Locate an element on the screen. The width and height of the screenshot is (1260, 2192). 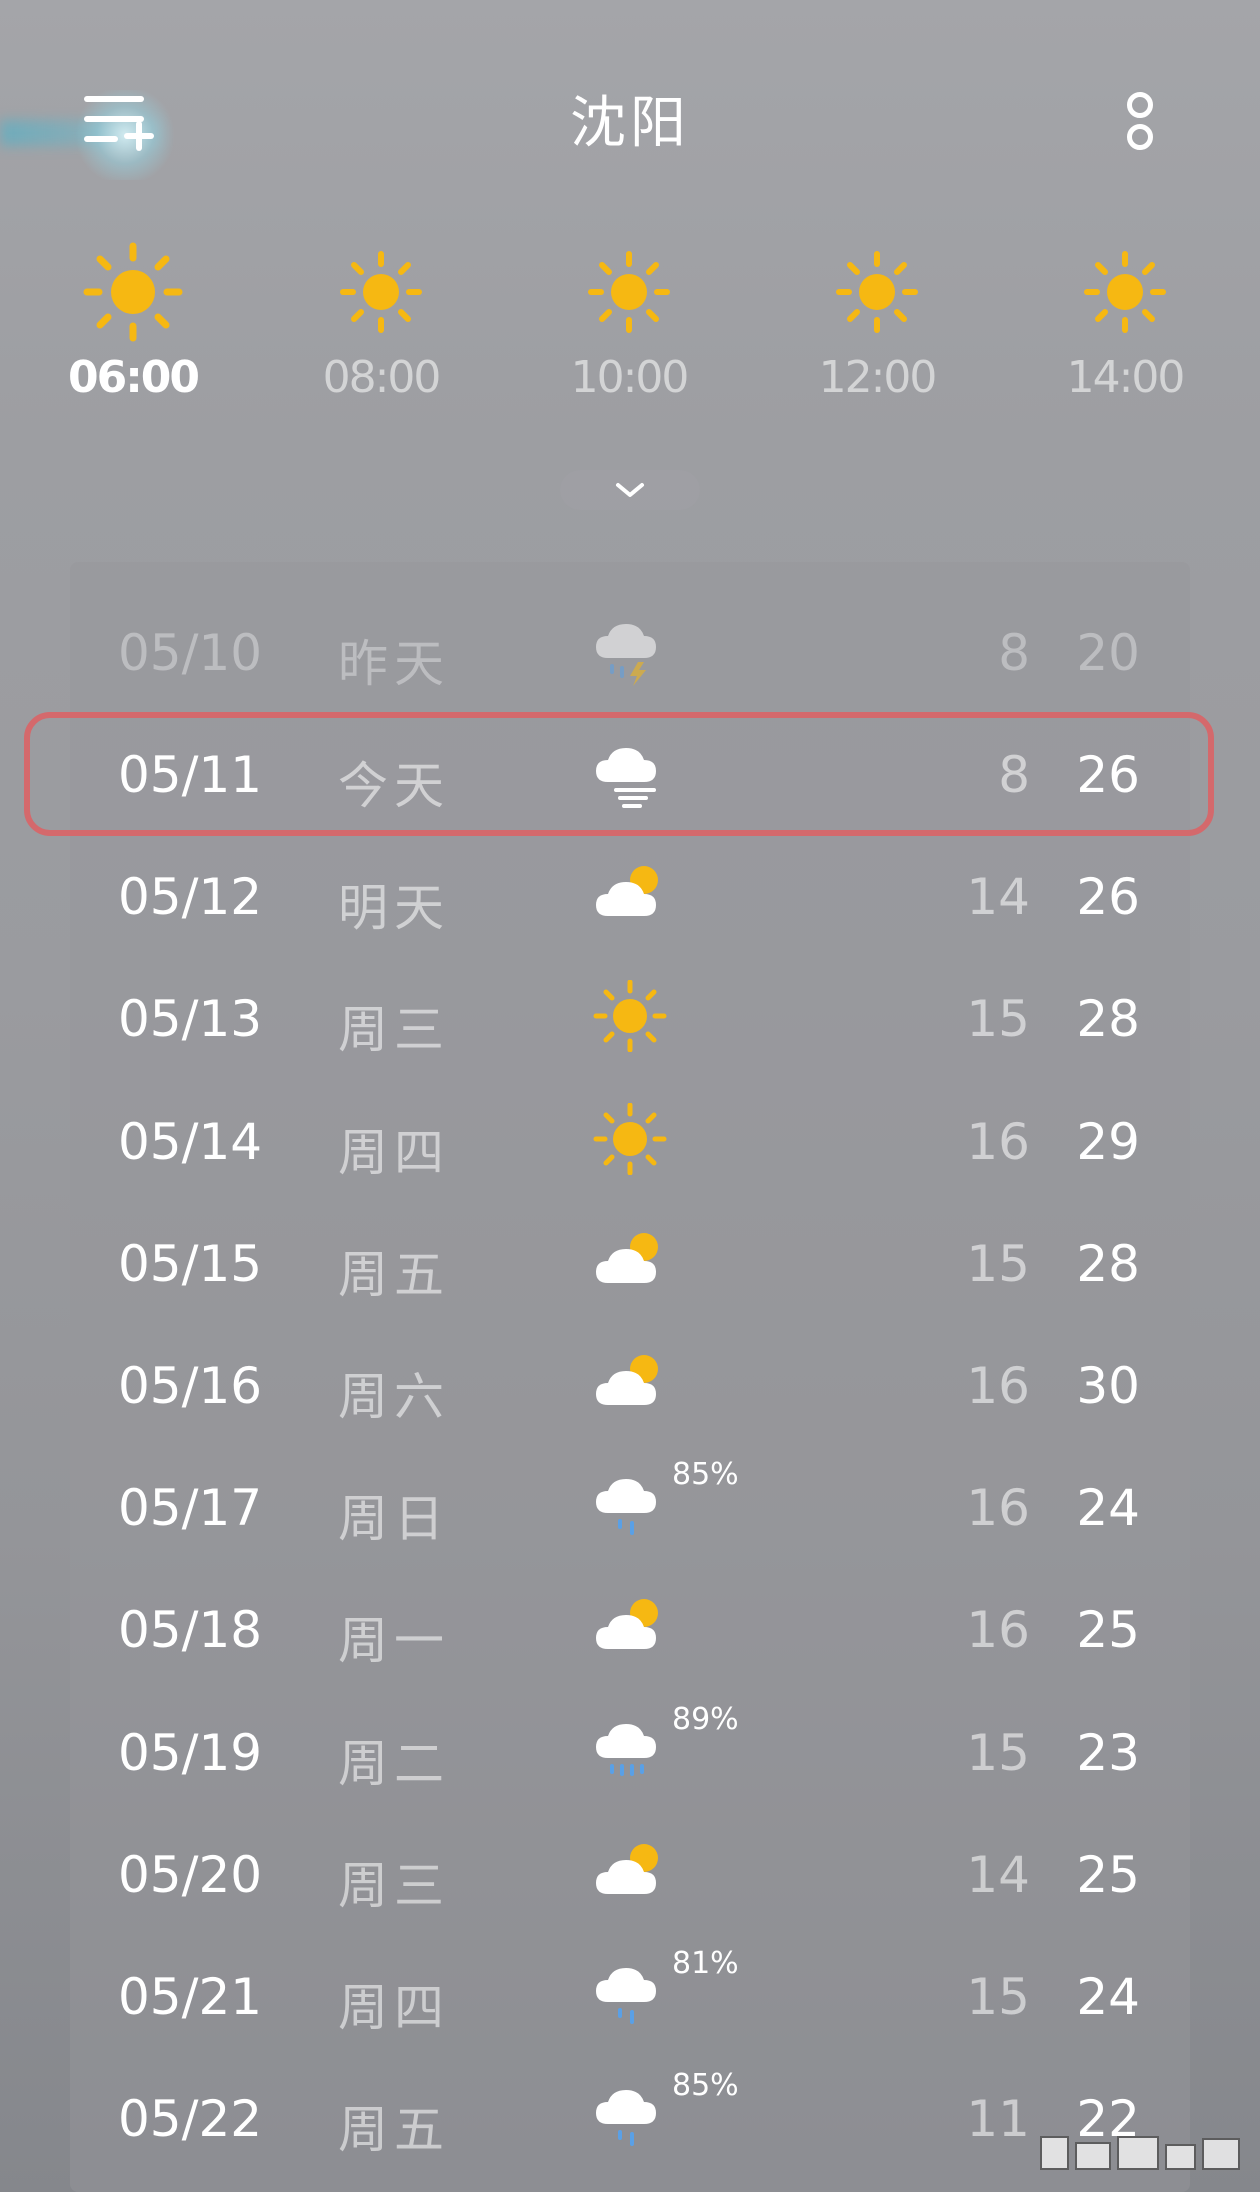
forecast-day: 明天 is located at coordinates (394, 908).